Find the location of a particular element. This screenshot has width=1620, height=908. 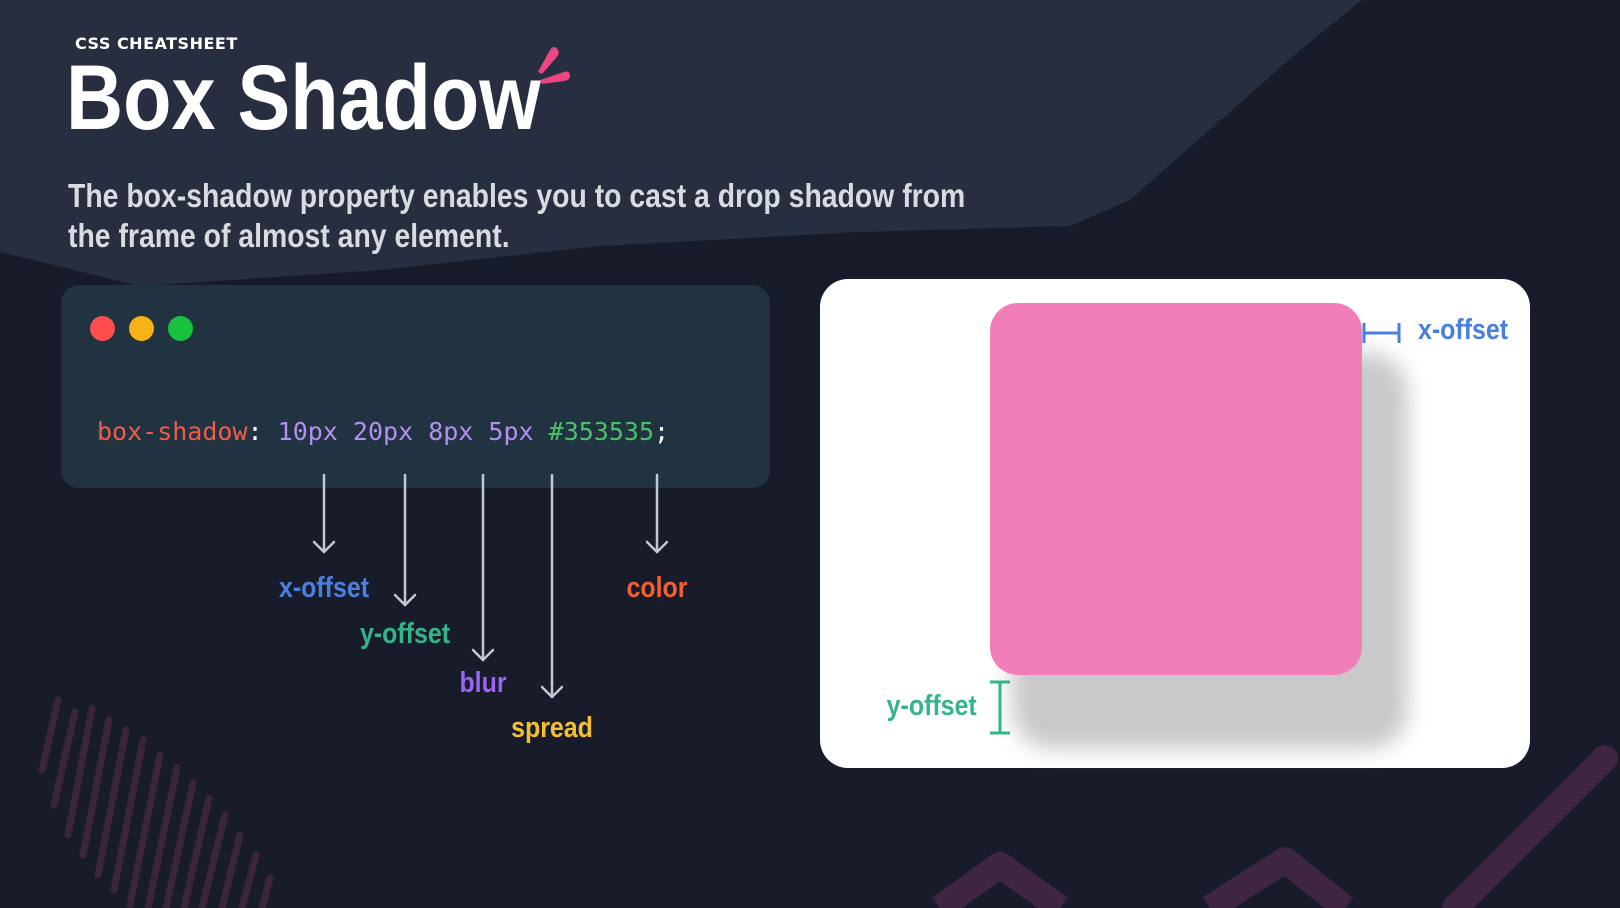

maximize-dot-icon is located at coordinates (180, 328).